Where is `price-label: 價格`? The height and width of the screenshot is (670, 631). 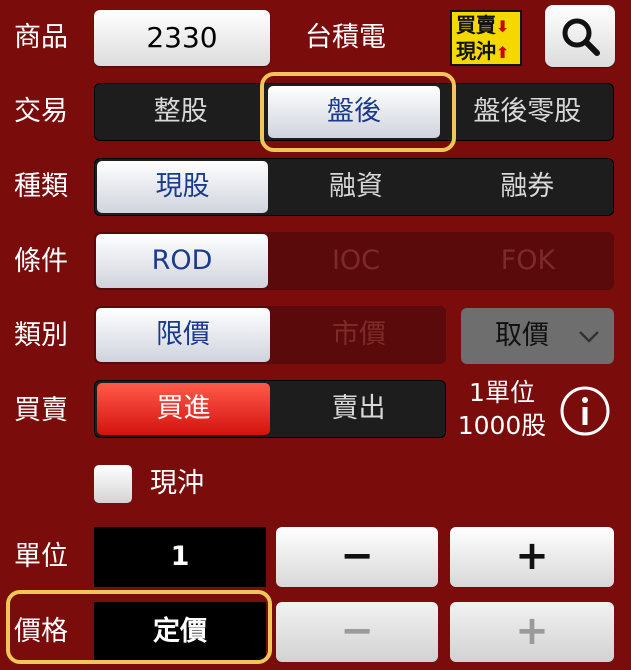 price-label: 價格 is located at coordinates (41, 631).